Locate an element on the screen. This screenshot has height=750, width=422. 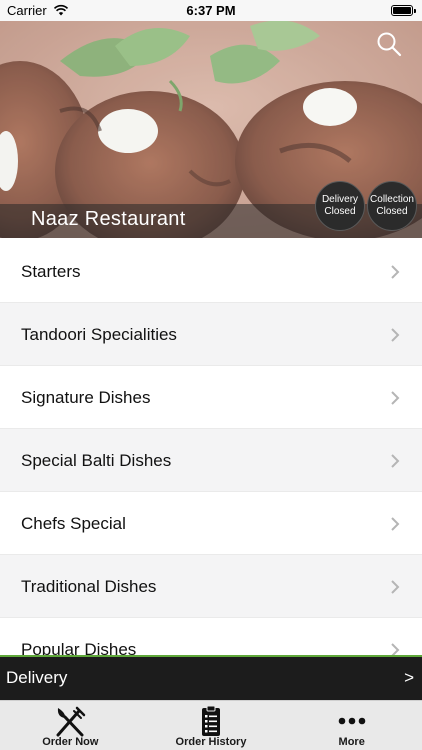
tab-label: More is located at coordinates (351, 742).